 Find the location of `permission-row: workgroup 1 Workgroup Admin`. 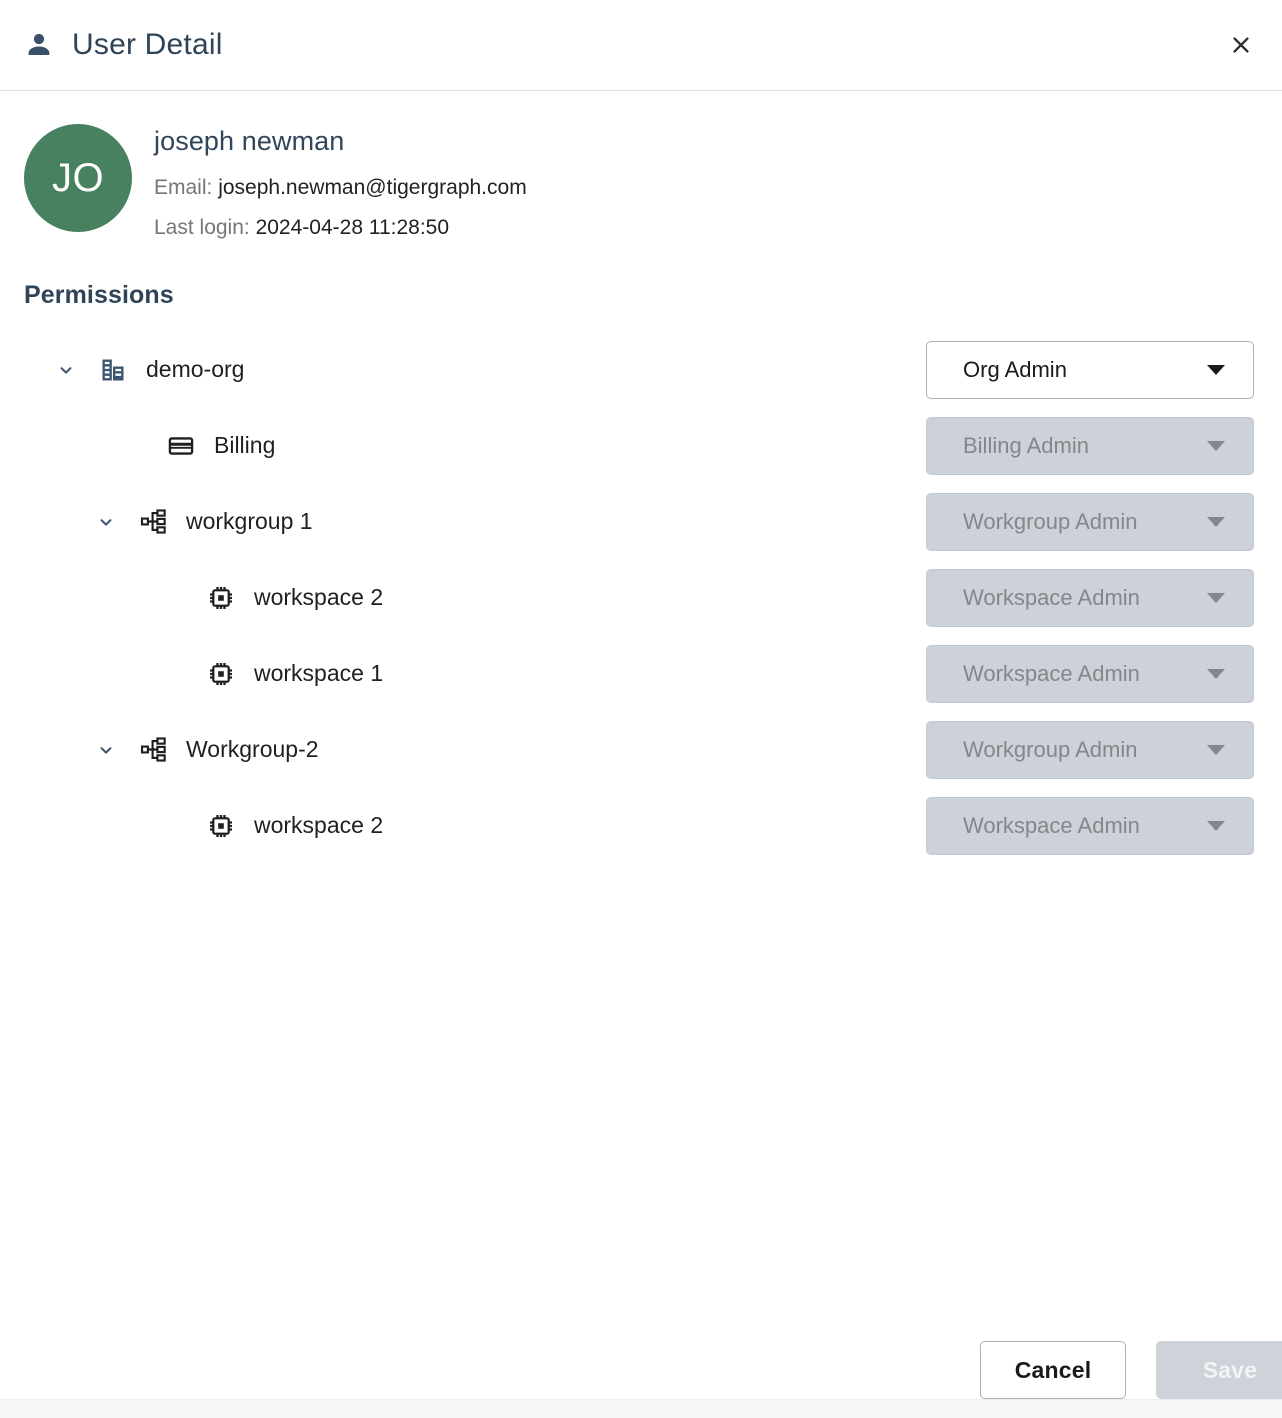

permission-row: workgroup 1 Workgroup Admin is located at coordinates (641, 522).